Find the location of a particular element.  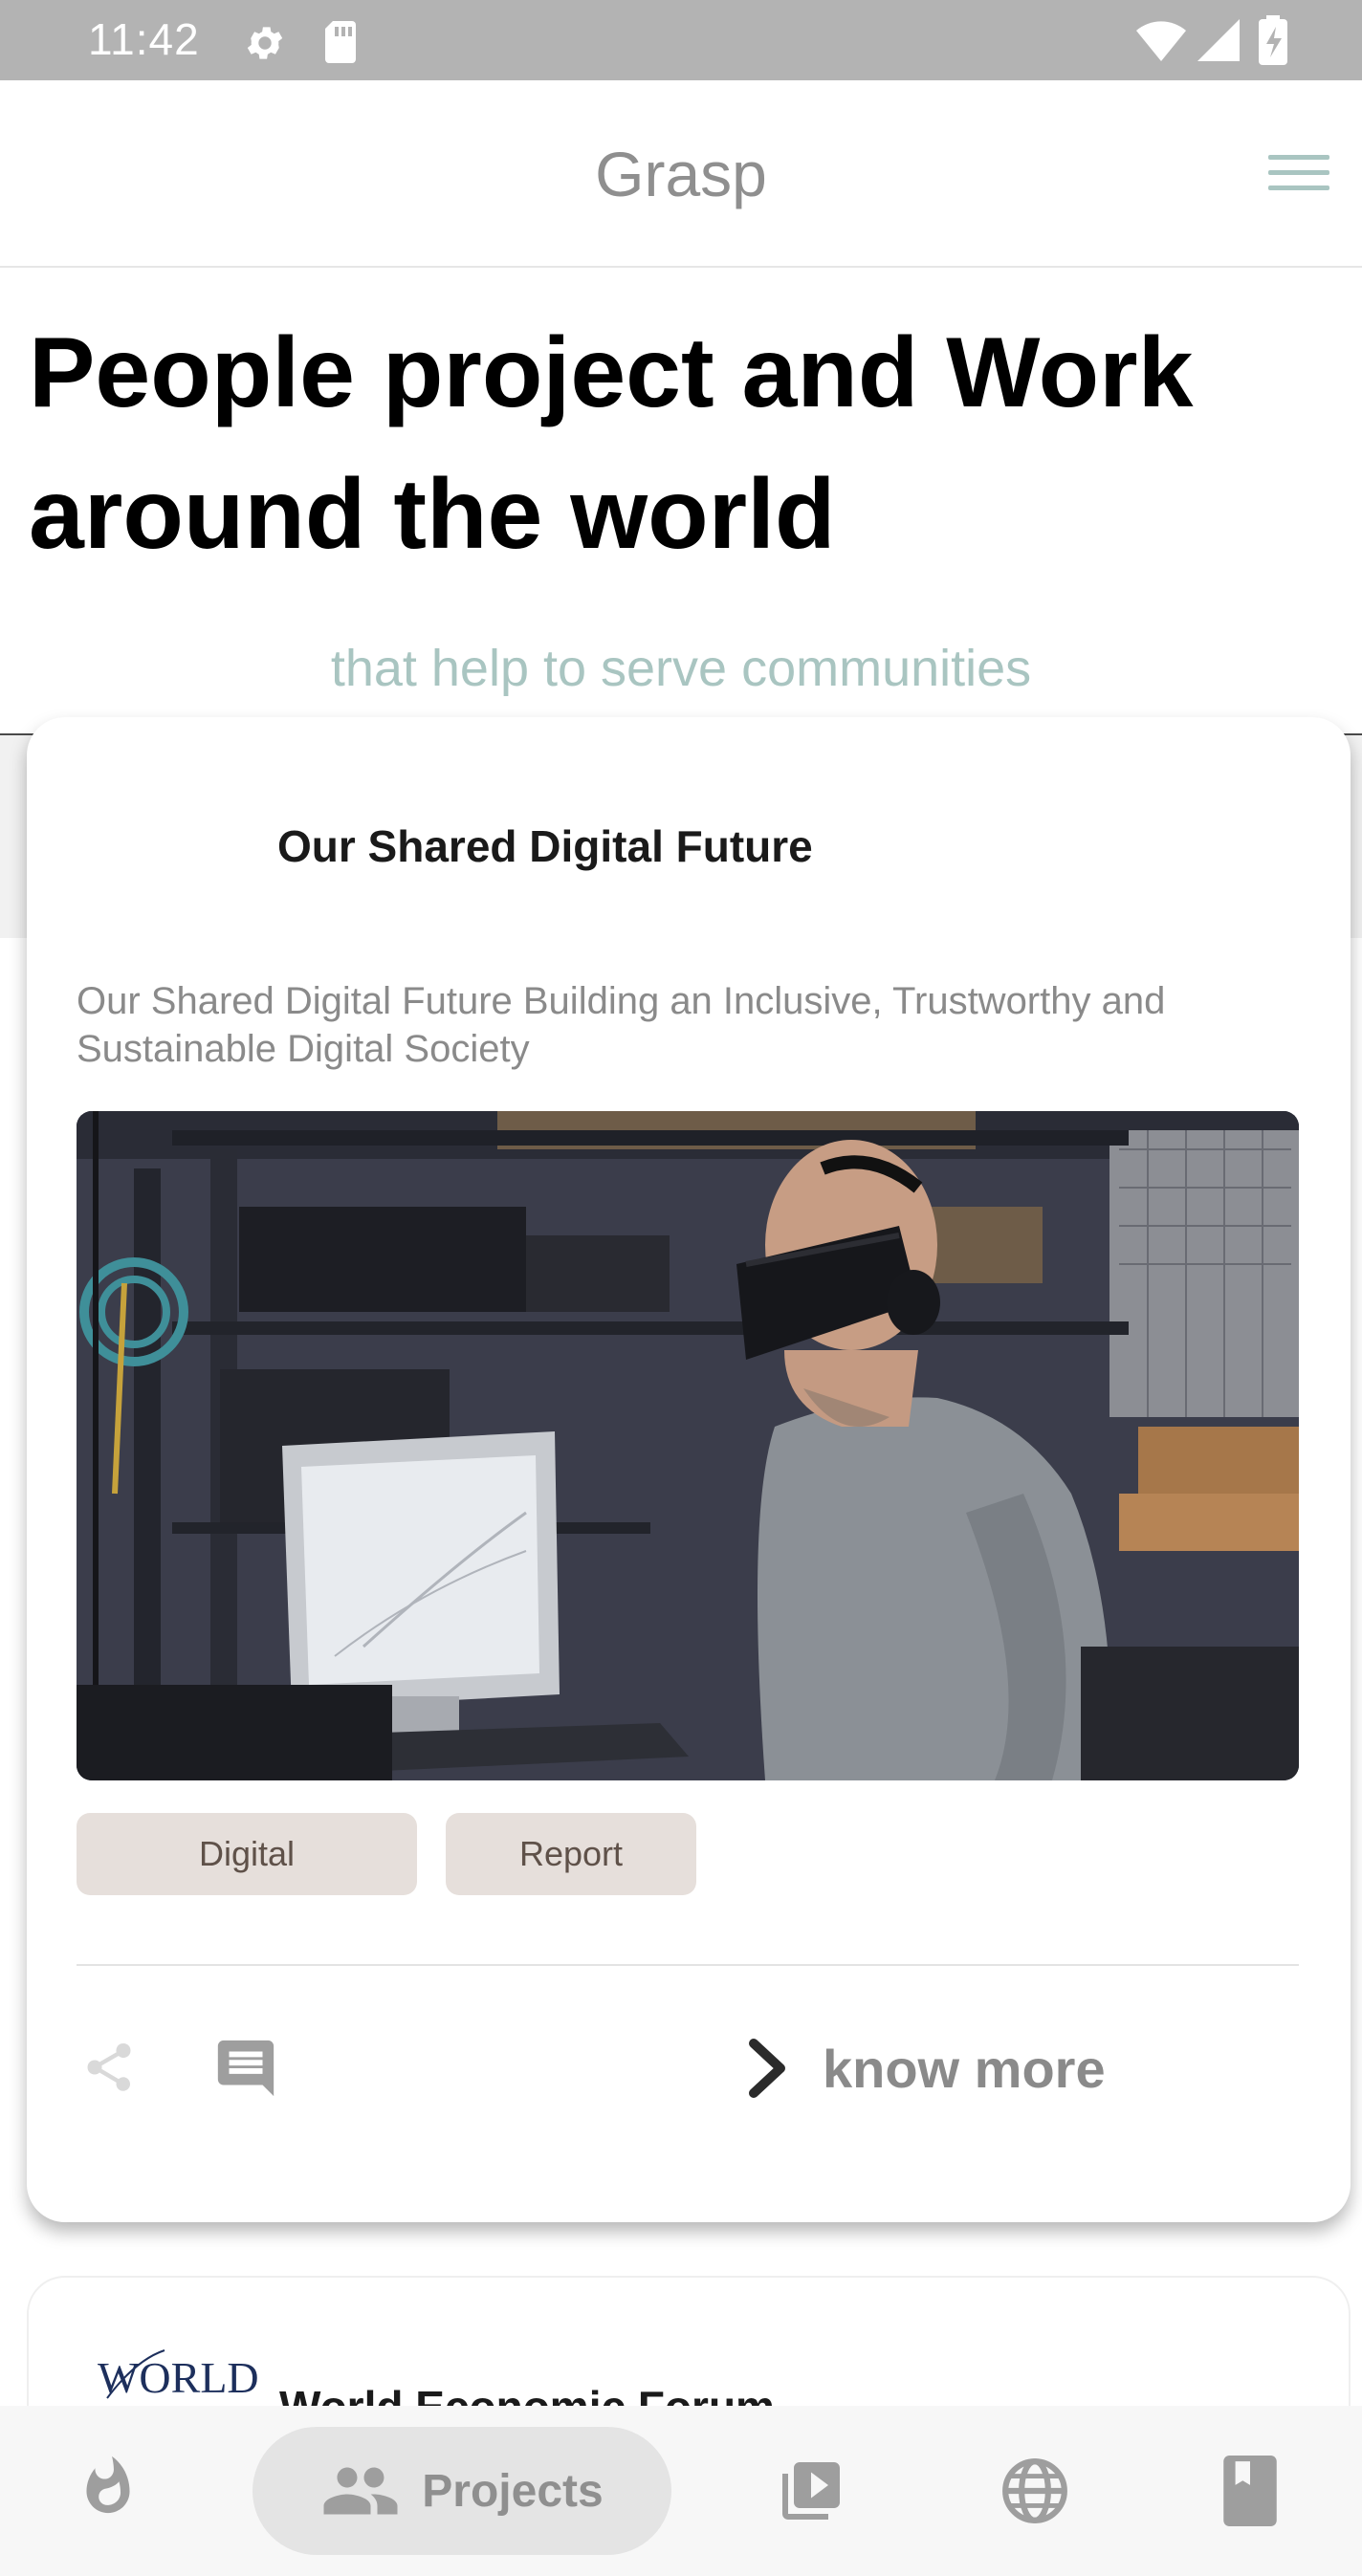

nav-item-trending is located at coordinates (108, 2491).